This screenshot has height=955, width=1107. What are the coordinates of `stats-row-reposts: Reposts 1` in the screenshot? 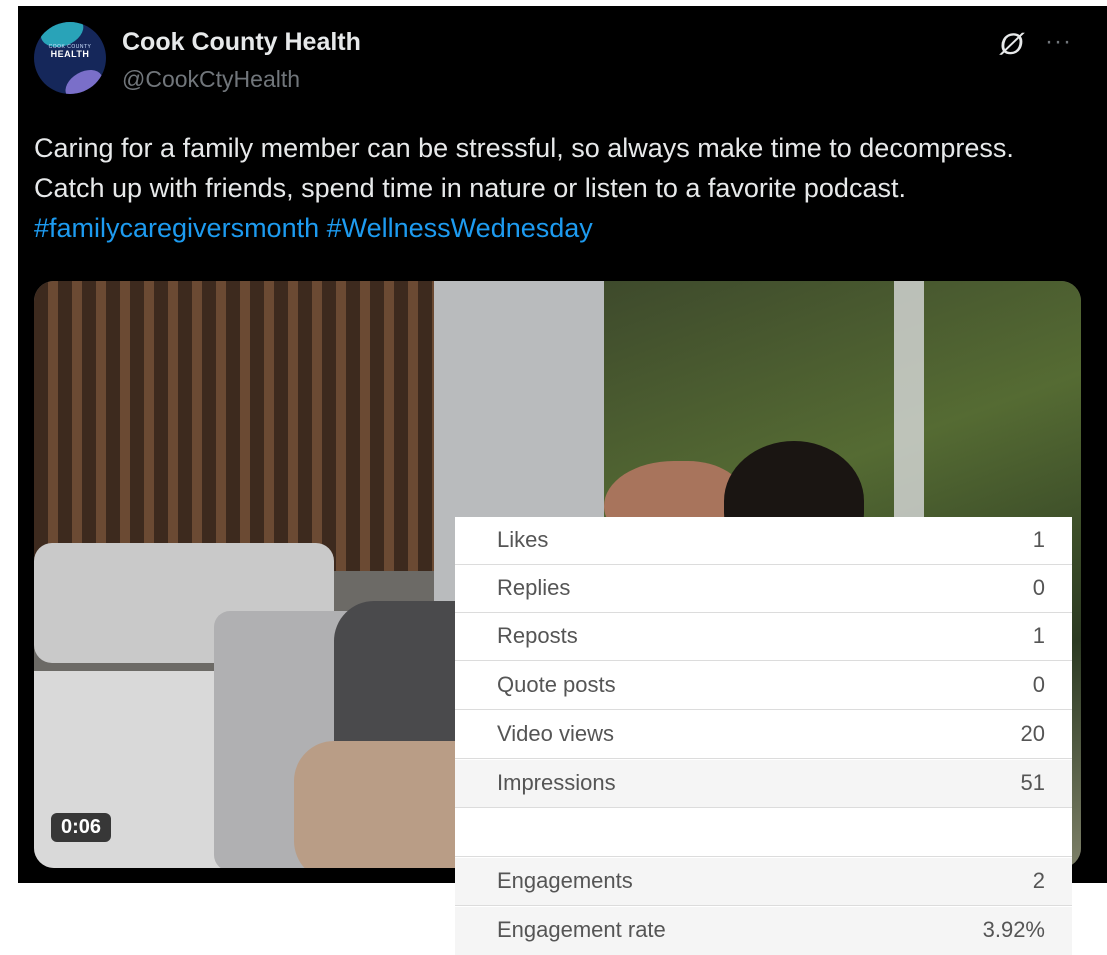 It's located at (763, 637).